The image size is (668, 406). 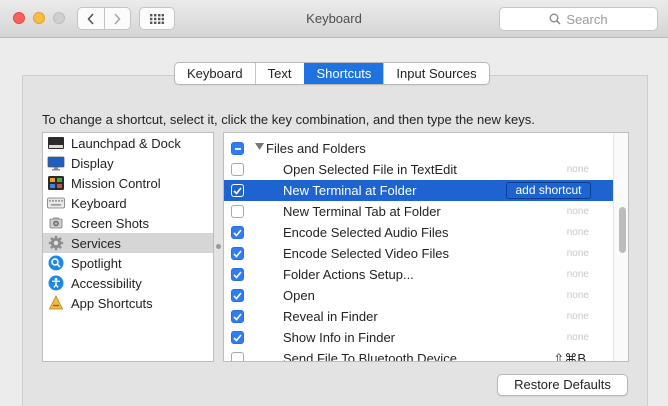 What do you see at coordinates (316, 148) in the screenshot?
I see `group-label: Files and Folders` at bounding box center [316, 148].